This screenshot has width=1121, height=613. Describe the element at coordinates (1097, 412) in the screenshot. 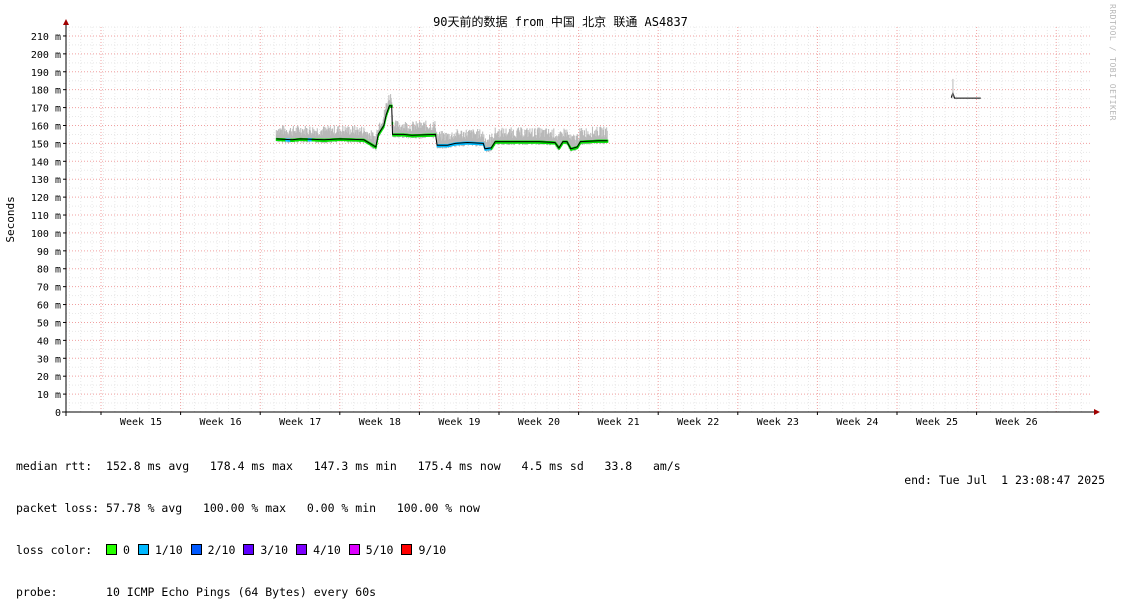

I see `x-axis-arrow` at that location.